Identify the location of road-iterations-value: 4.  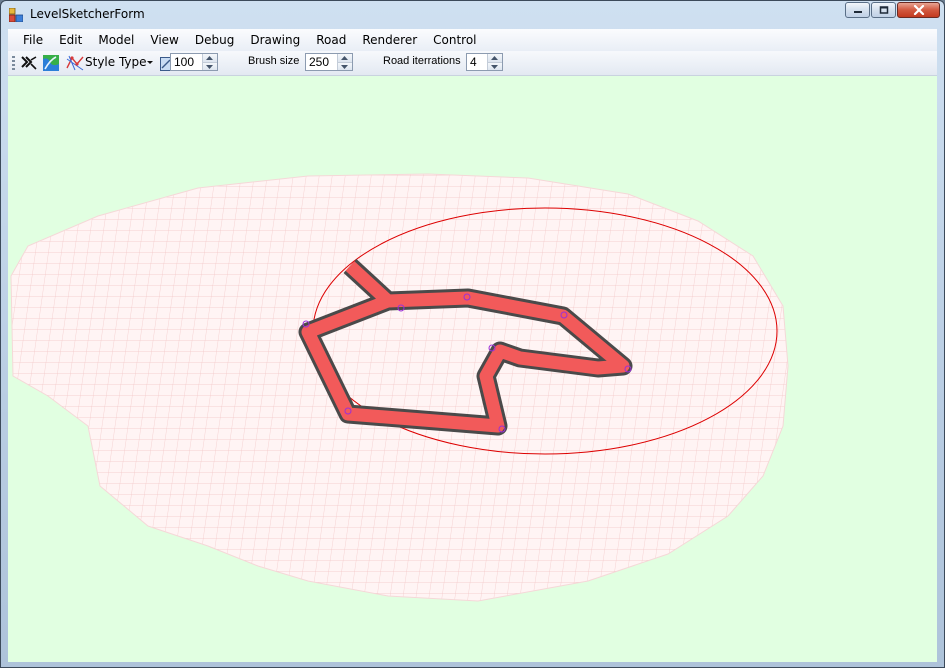
(477, 62).